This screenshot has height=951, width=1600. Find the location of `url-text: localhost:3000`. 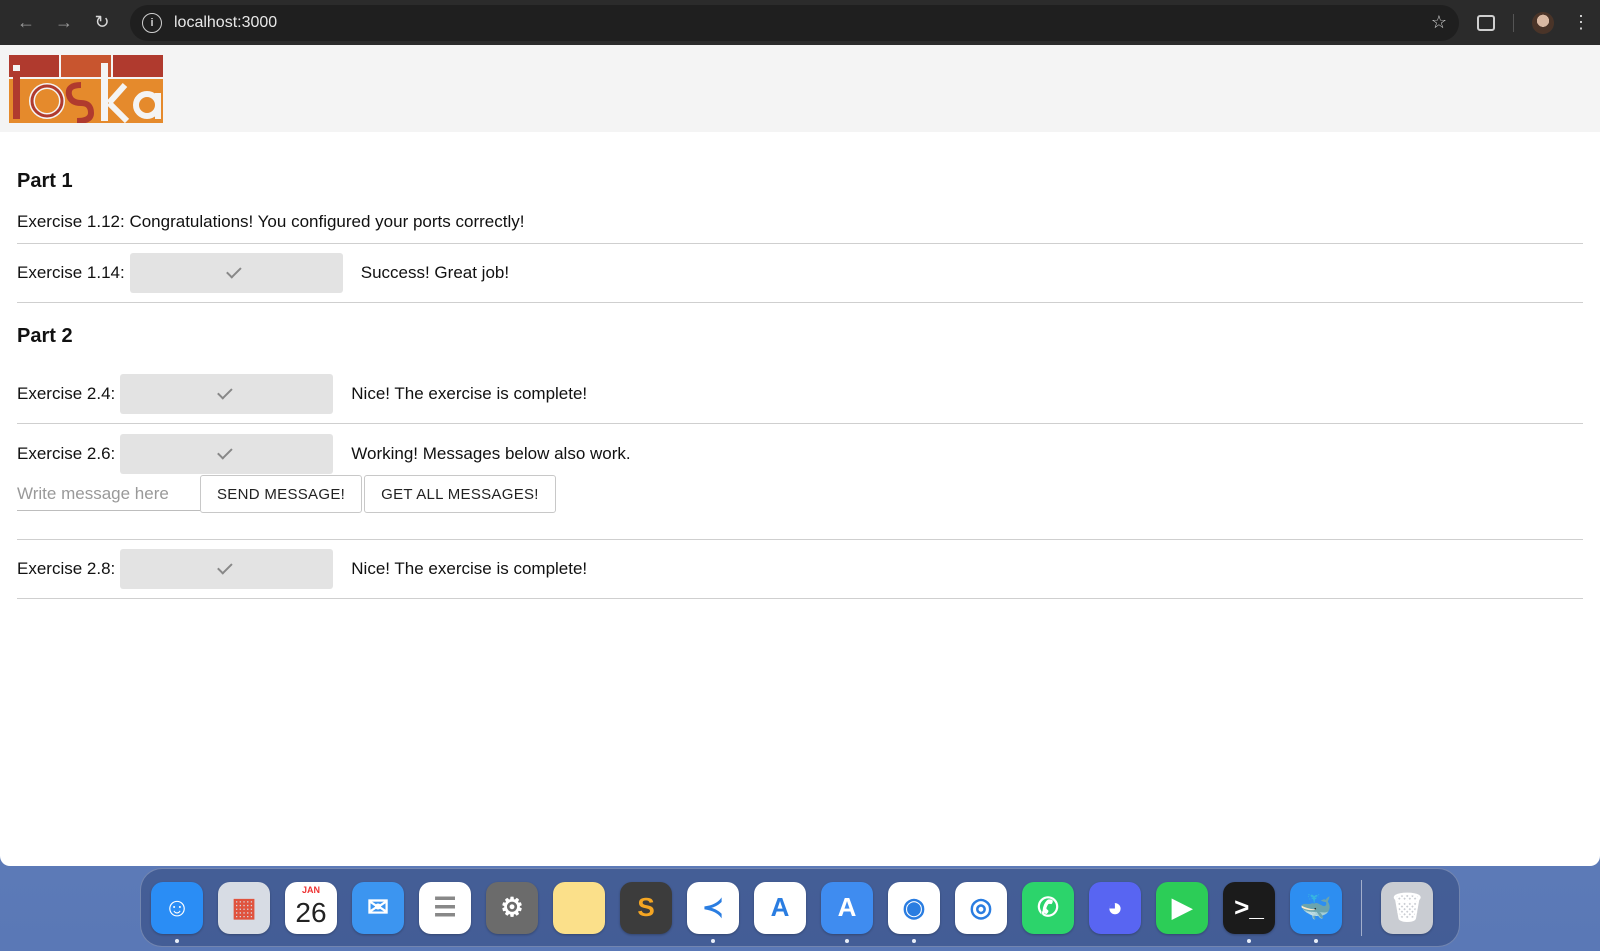

url-text: localhost:3000 is located at coordinates (802, 23).